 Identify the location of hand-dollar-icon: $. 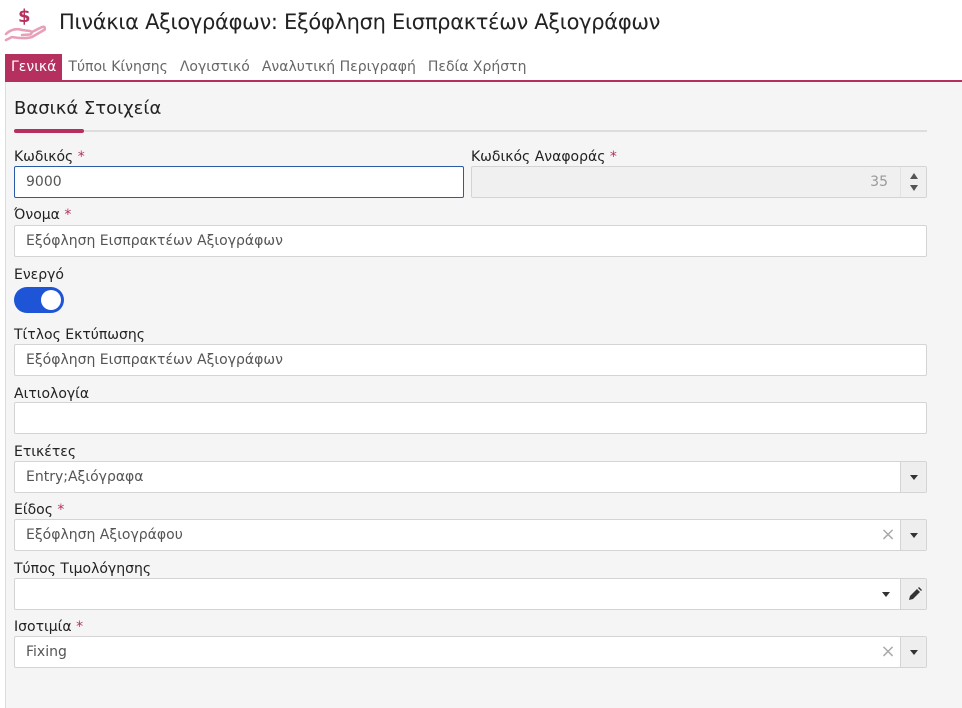
(25, 23).